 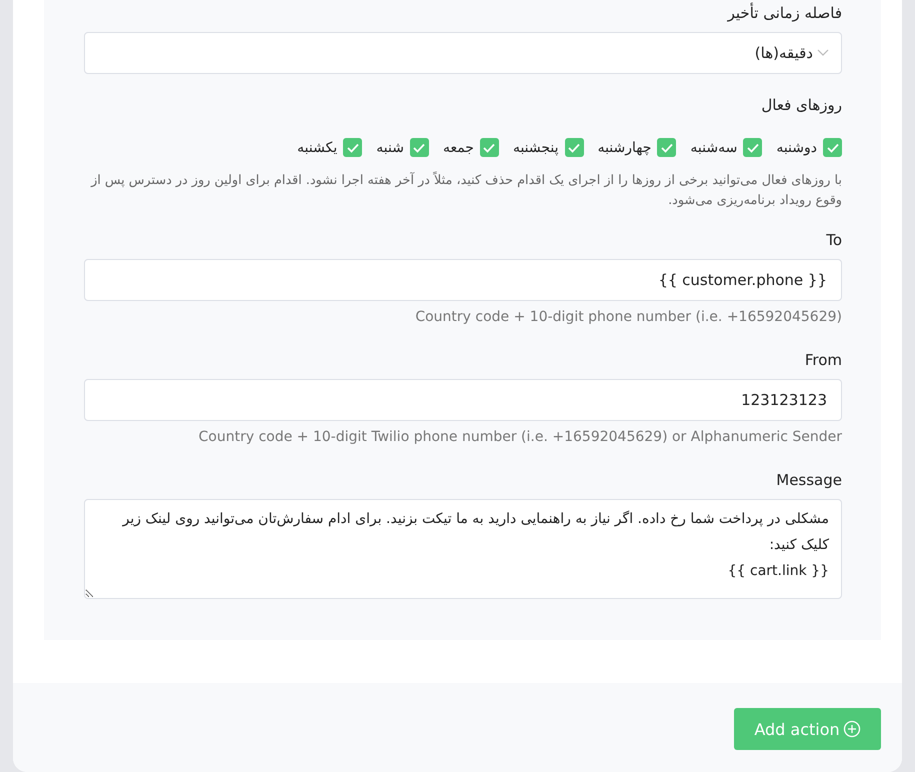 What do you see at coordinates (809, 480) in the screenshot?
I see `field-label: Message` at bounding box center [809, 480].